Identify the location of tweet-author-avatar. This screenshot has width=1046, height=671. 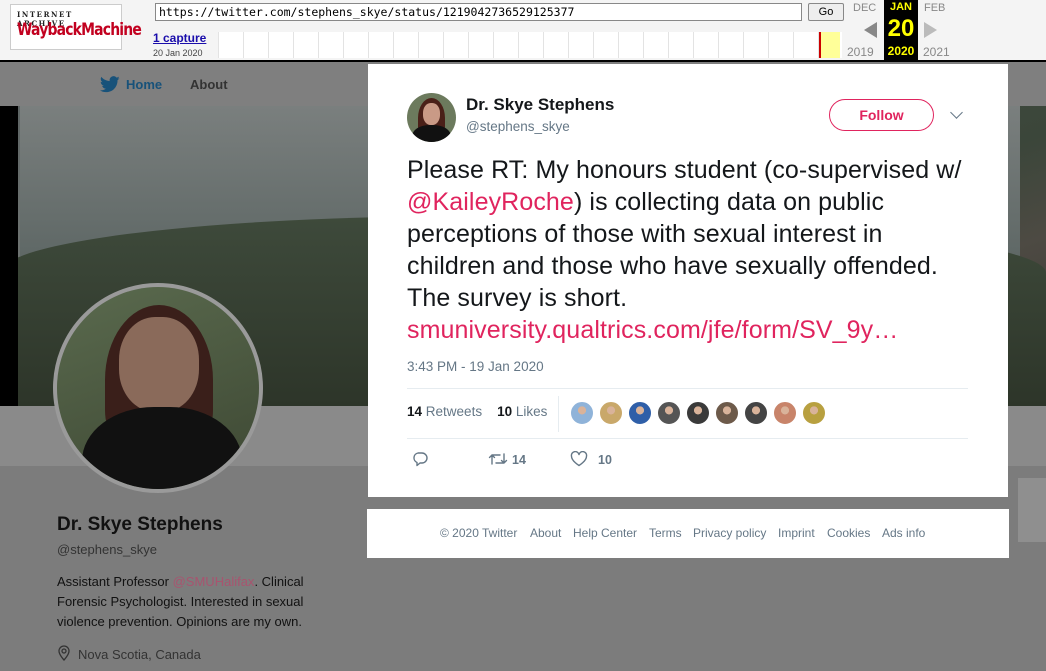
(431, 117).